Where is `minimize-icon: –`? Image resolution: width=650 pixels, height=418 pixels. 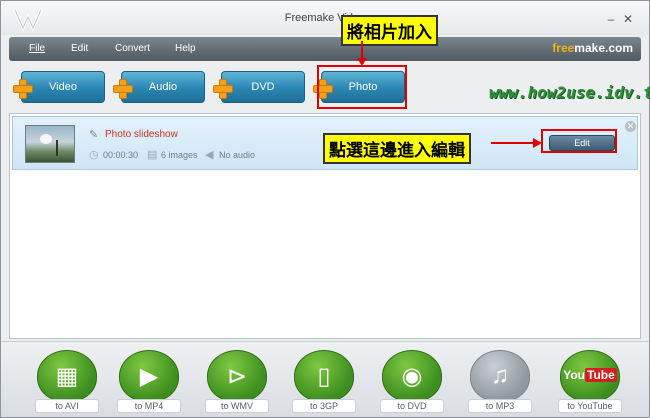
minimize-icon: – is located at coordinates (611, 19).